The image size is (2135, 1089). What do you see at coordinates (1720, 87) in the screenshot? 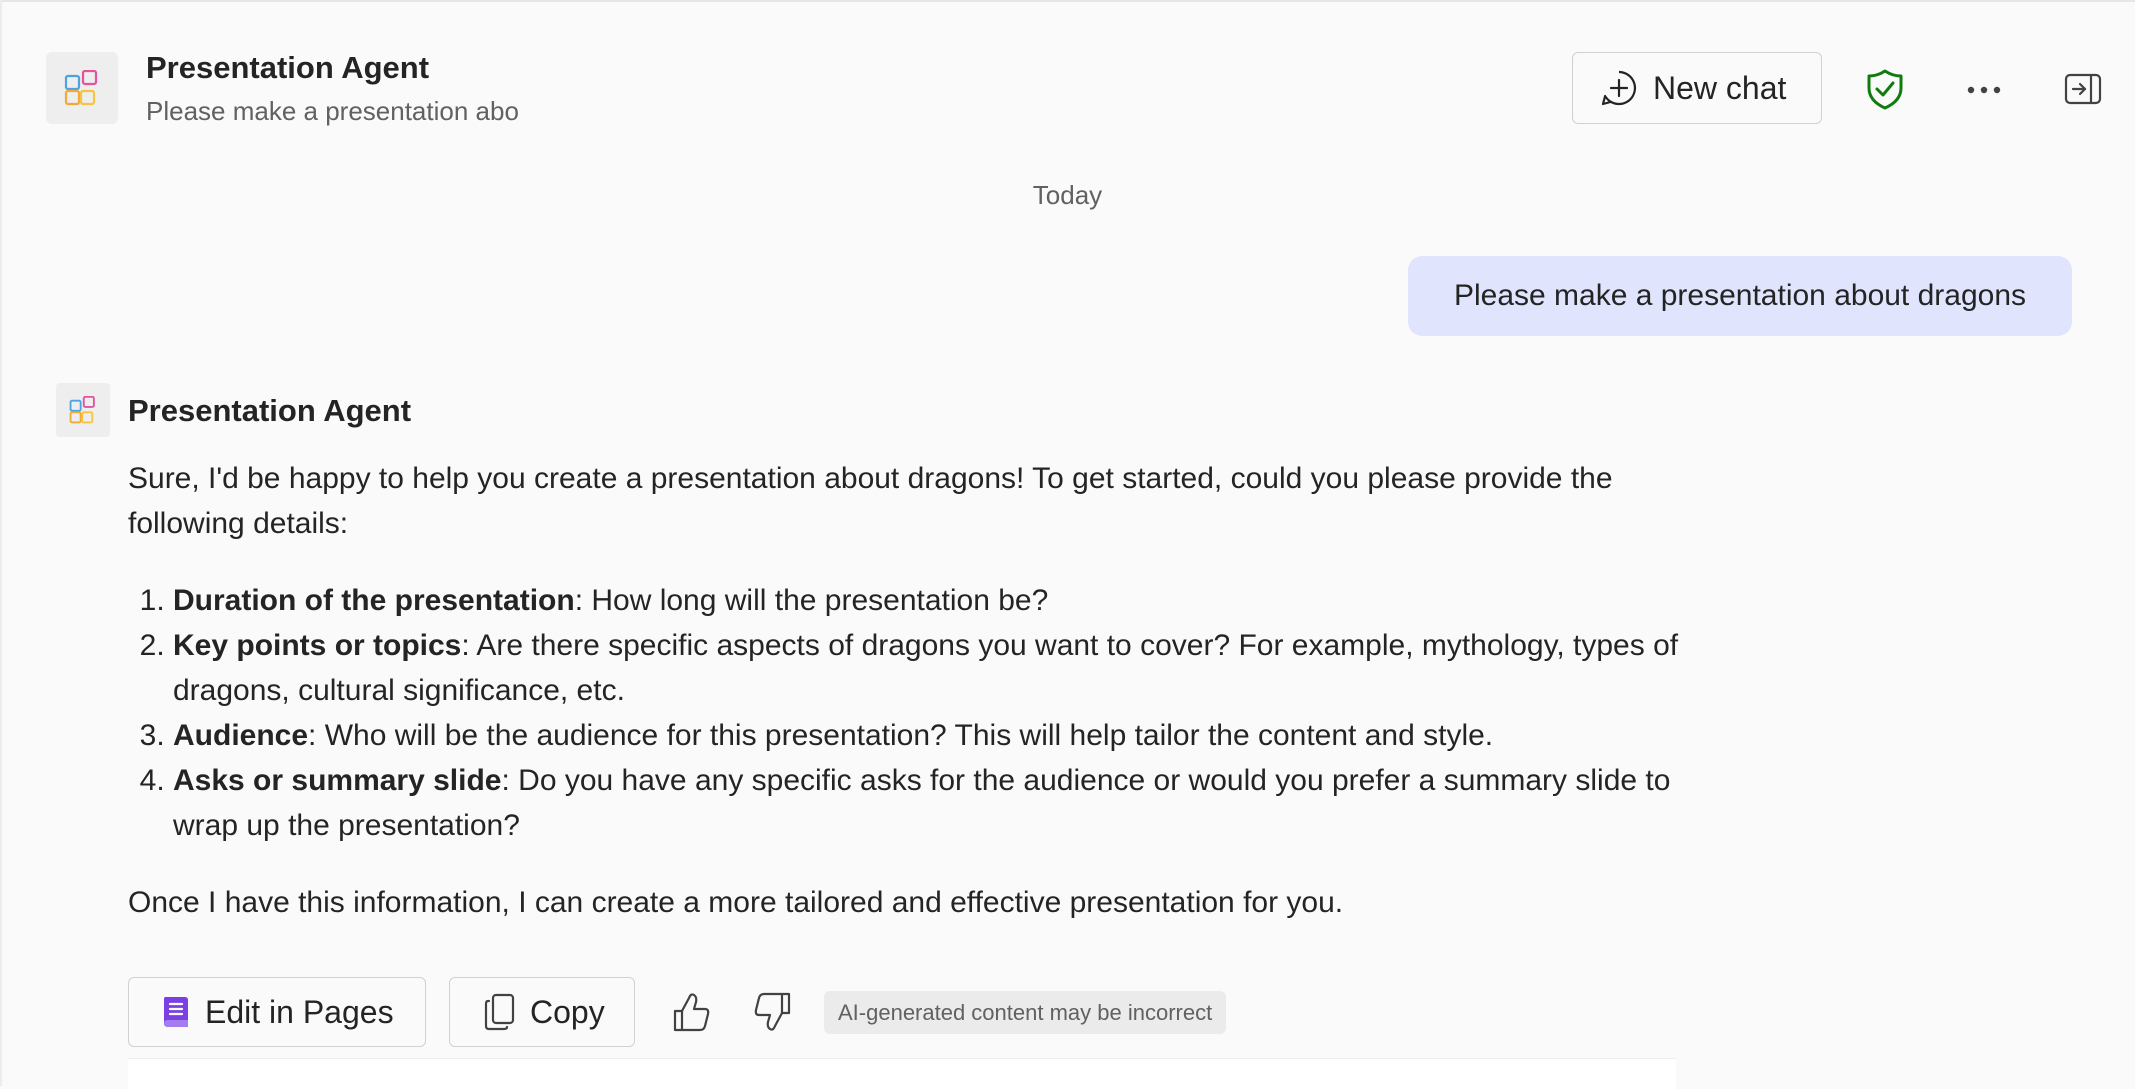
I see `new-chat-label: New chat` at bounding box center [1720, 87].